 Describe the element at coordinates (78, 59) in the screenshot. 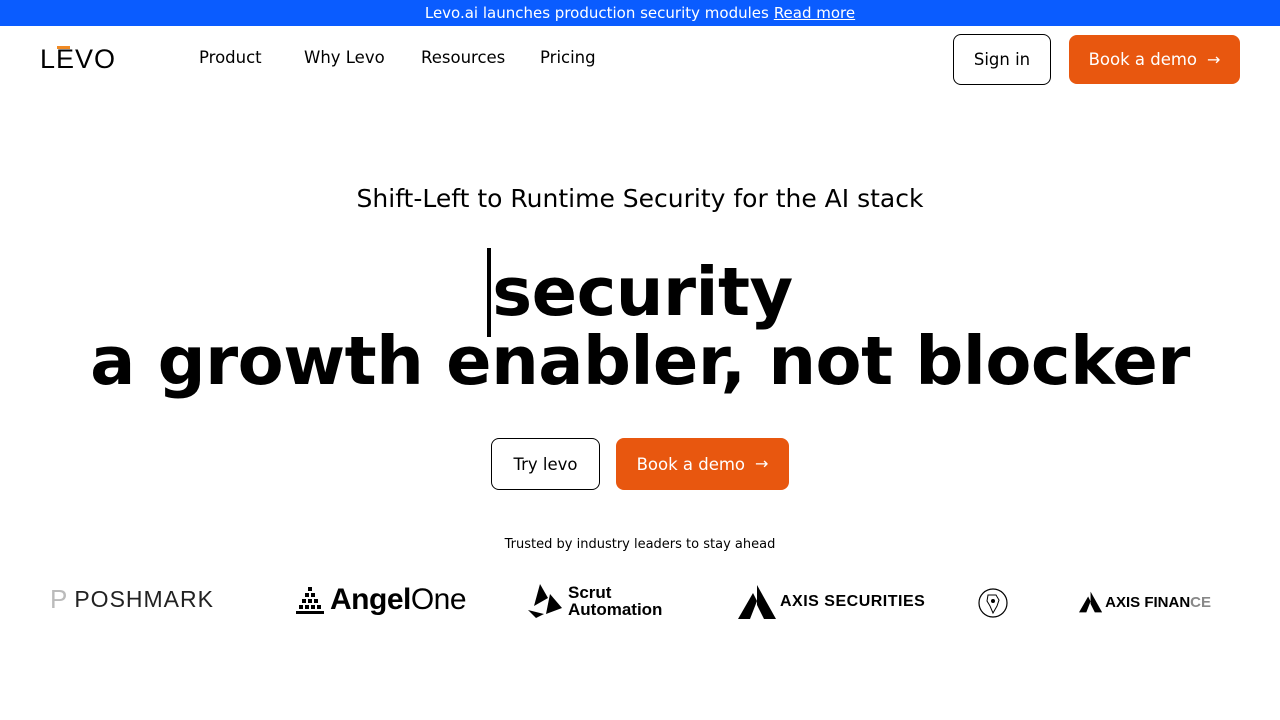

I see `levo-logo: LEEVO` at that location.